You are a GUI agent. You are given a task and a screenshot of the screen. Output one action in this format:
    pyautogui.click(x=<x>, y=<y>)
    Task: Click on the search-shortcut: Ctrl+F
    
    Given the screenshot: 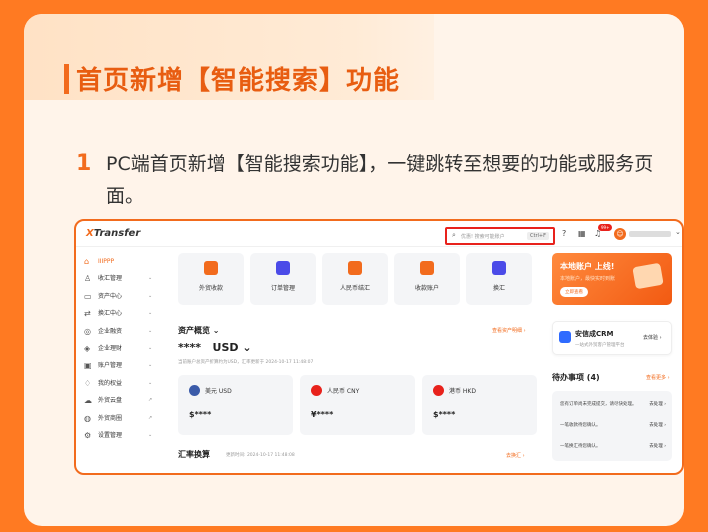 What is the action you would take?
    pyautogui.click(x=538, y=236)
    